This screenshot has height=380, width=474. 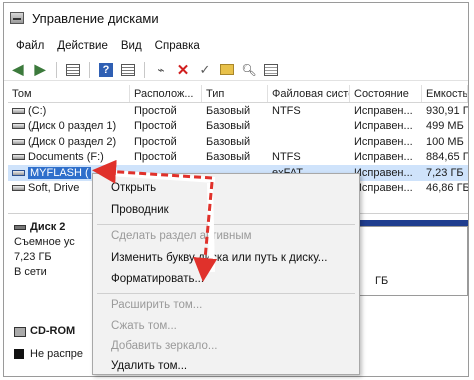 What do you see at coordinates (30, 272) in the screenshot?
I see `disk-state: В сети` at bounding box center [30, 272].